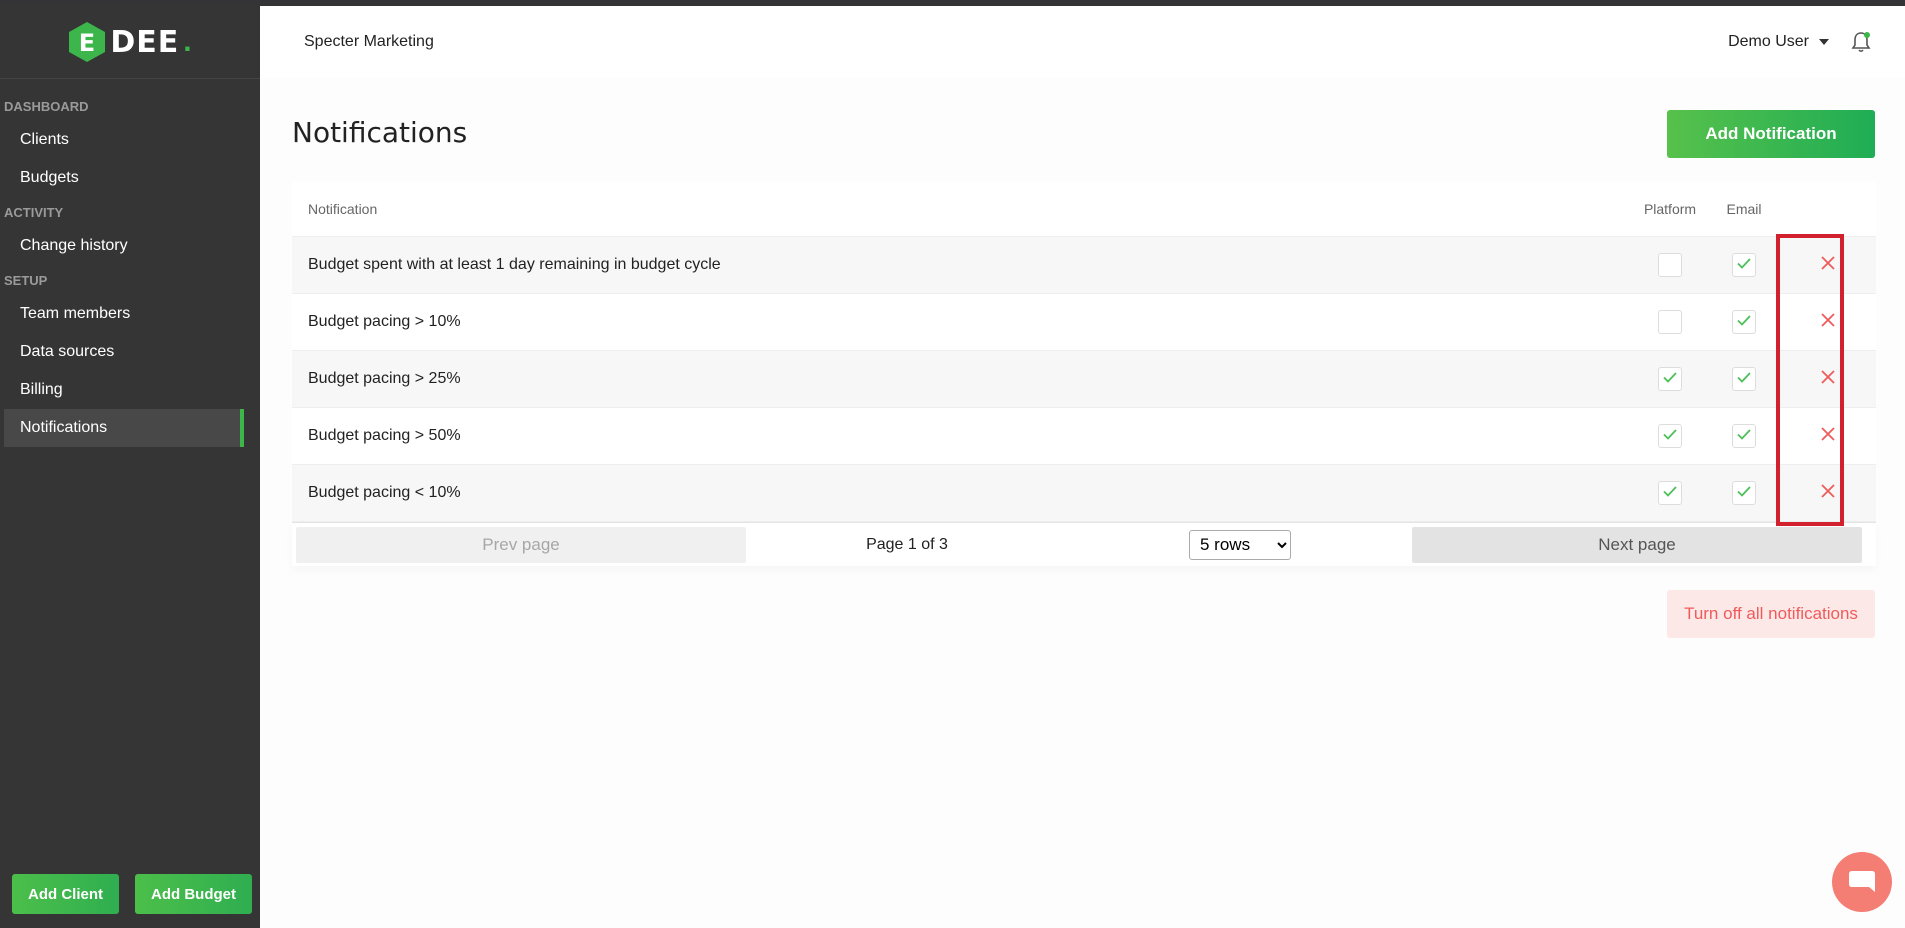 The height and width of the screenshot is (928, 1905). Describe the element at coordinates (521, 544) in the screenshot. I see `prev-page-button: Prev page` at that location.